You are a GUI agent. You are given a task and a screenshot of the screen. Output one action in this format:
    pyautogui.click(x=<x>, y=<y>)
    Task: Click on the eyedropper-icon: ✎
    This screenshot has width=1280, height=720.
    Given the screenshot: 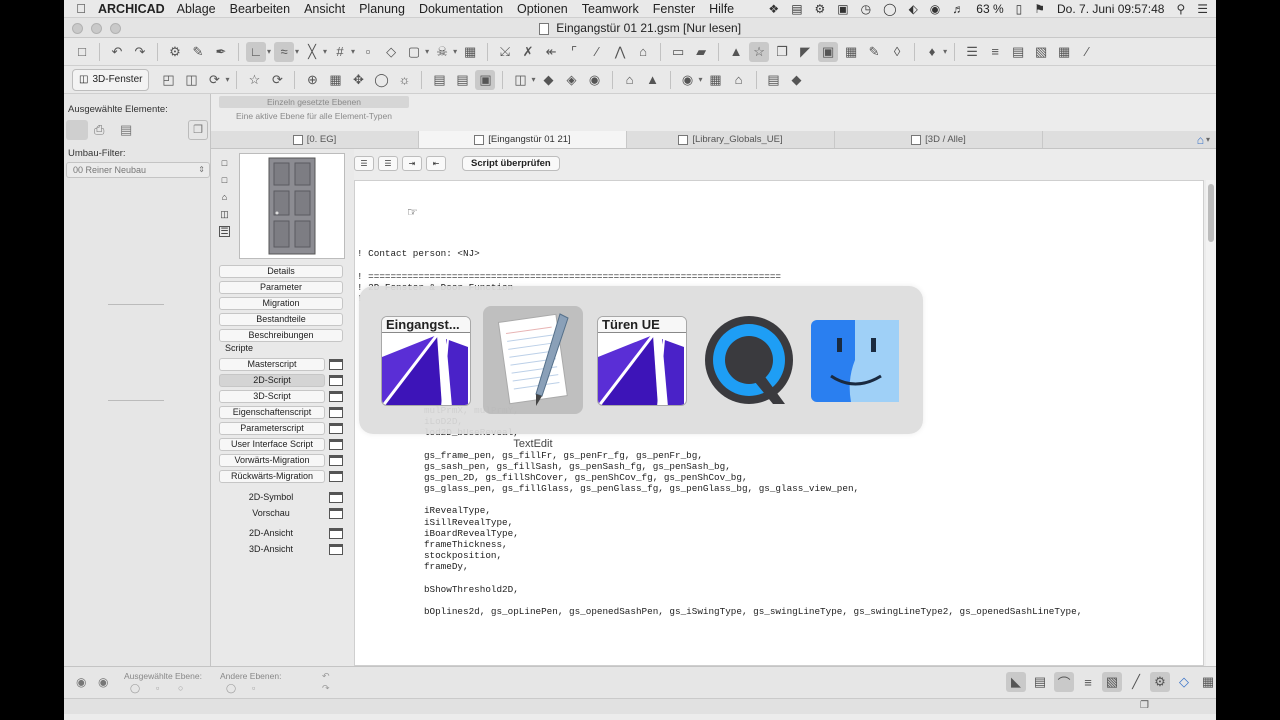 What is the action you would take?
    pyautogui.click(x=198, y=52)
    